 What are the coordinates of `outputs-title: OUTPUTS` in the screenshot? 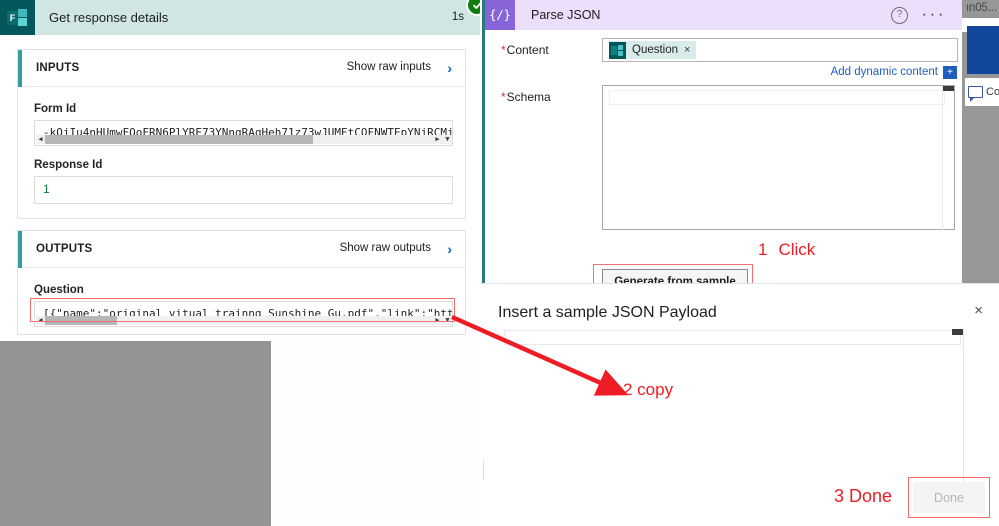 It's located at (64, 249).